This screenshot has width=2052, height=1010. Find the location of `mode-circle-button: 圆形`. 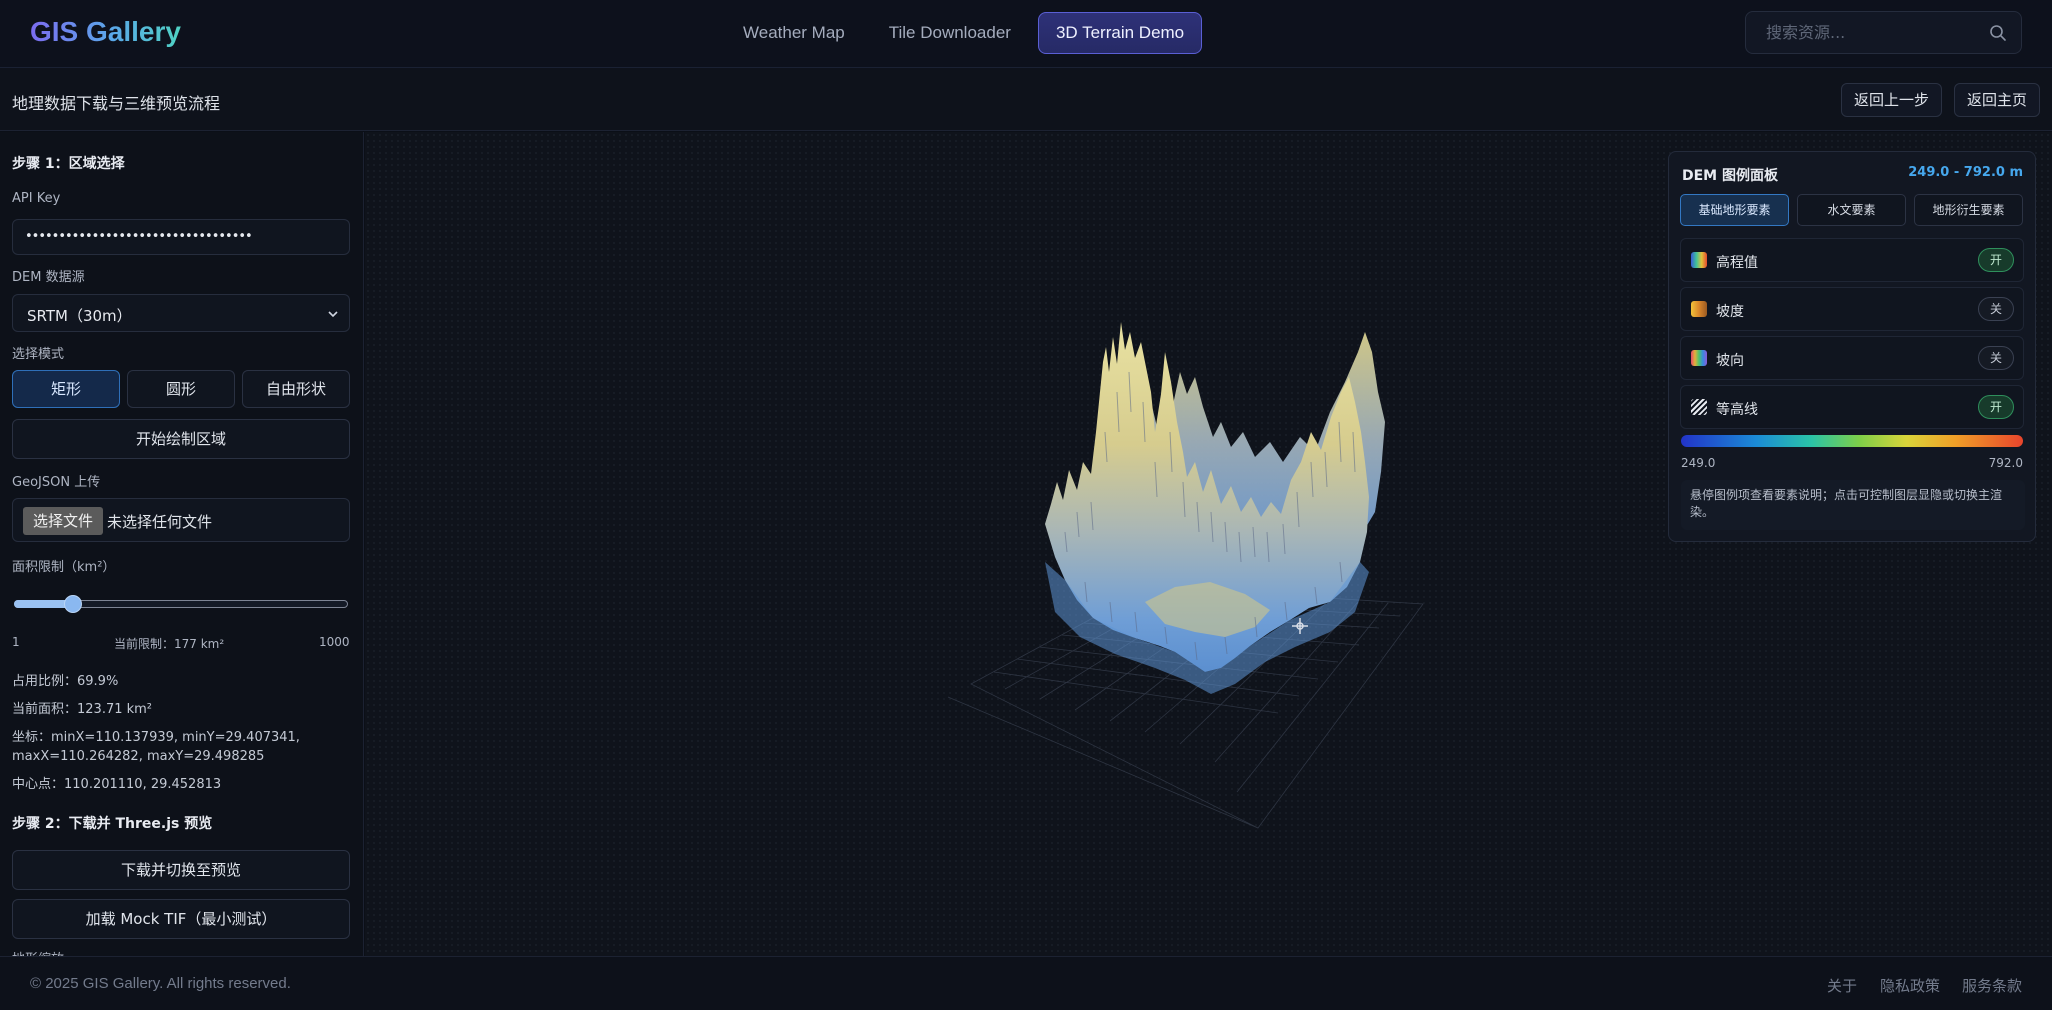

mode-circle-button: 圆形 is located at coordinates (181, 389).